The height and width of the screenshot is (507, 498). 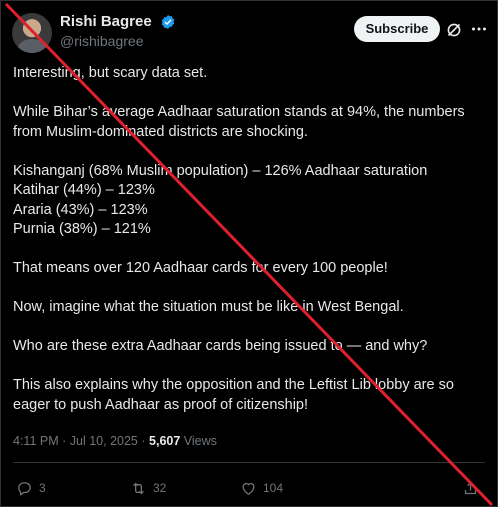 What do you see at coordinates (249, 462) in the screenshot?
I see `divider` at bounding box center [249, 462].